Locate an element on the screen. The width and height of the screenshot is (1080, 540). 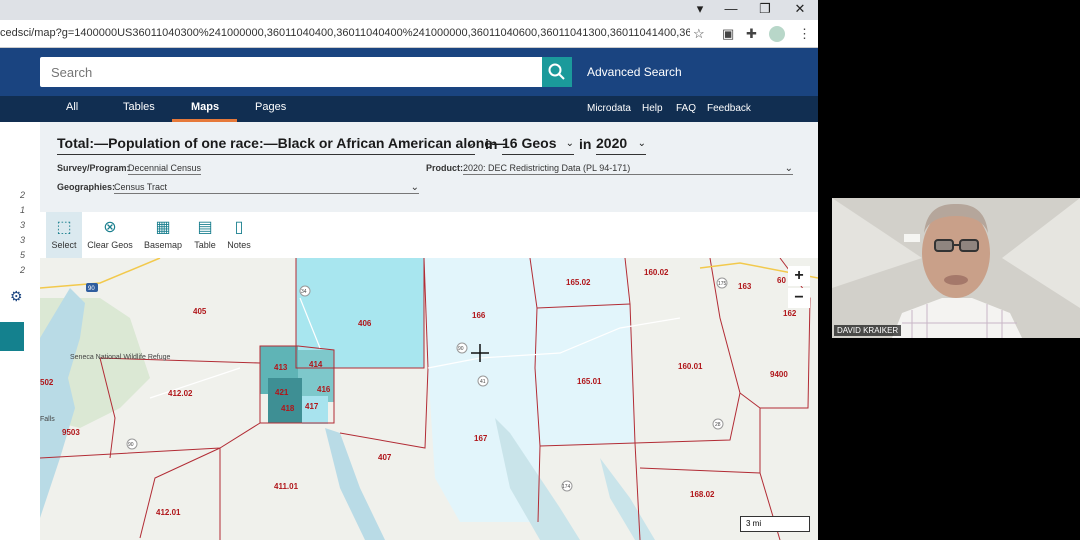
faq-link: FAQ is located at coordinates (686, 108).